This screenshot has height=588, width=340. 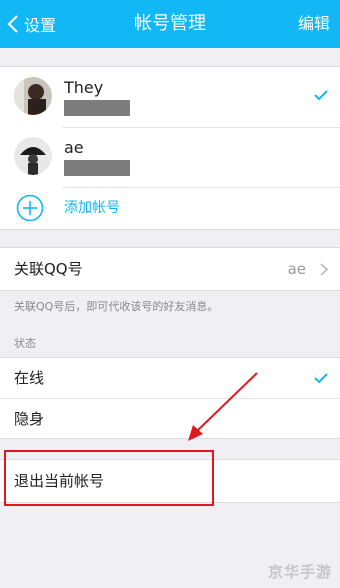 I want to click on status-section-label: 状态, so click(x=25, y=343).